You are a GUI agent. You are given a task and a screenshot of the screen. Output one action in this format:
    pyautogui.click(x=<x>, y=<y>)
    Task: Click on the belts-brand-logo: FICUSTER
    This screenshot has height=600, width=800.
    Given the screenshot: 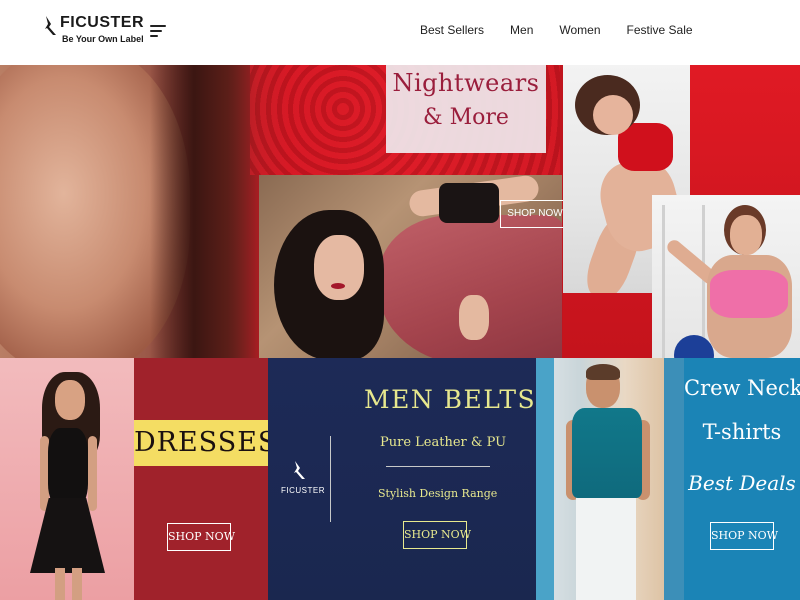 What is the action you would take?
    pyautogui.click(x=303, y=490)
    